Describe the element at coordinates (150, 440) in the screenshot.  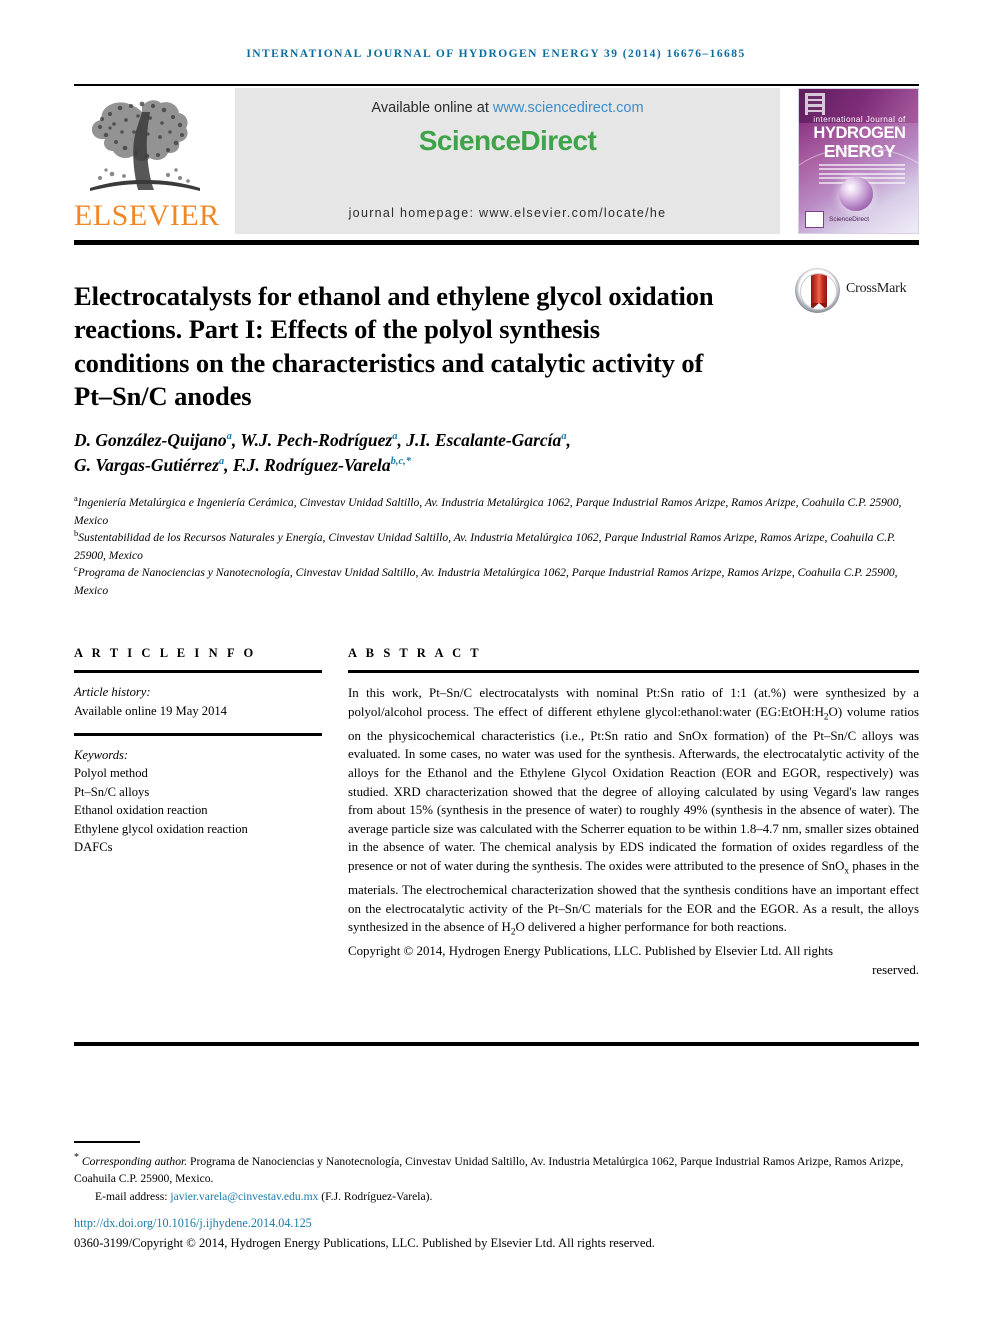
I see `author-name: D. González-Quijano` at that location.